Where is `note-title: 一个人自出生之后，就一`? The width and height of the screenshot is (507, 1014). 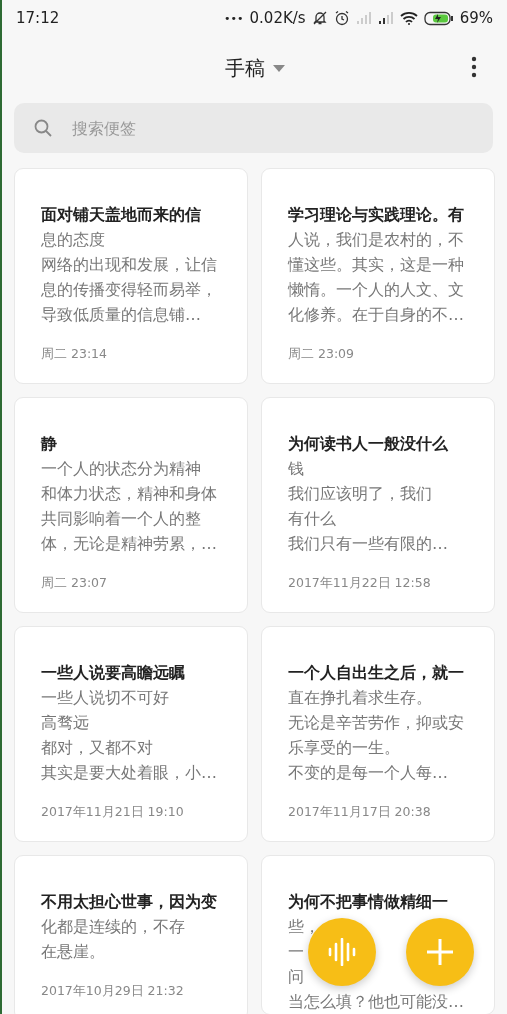
note-title: 一个人自出生之后，就一 is located at coordinates (376, 673).